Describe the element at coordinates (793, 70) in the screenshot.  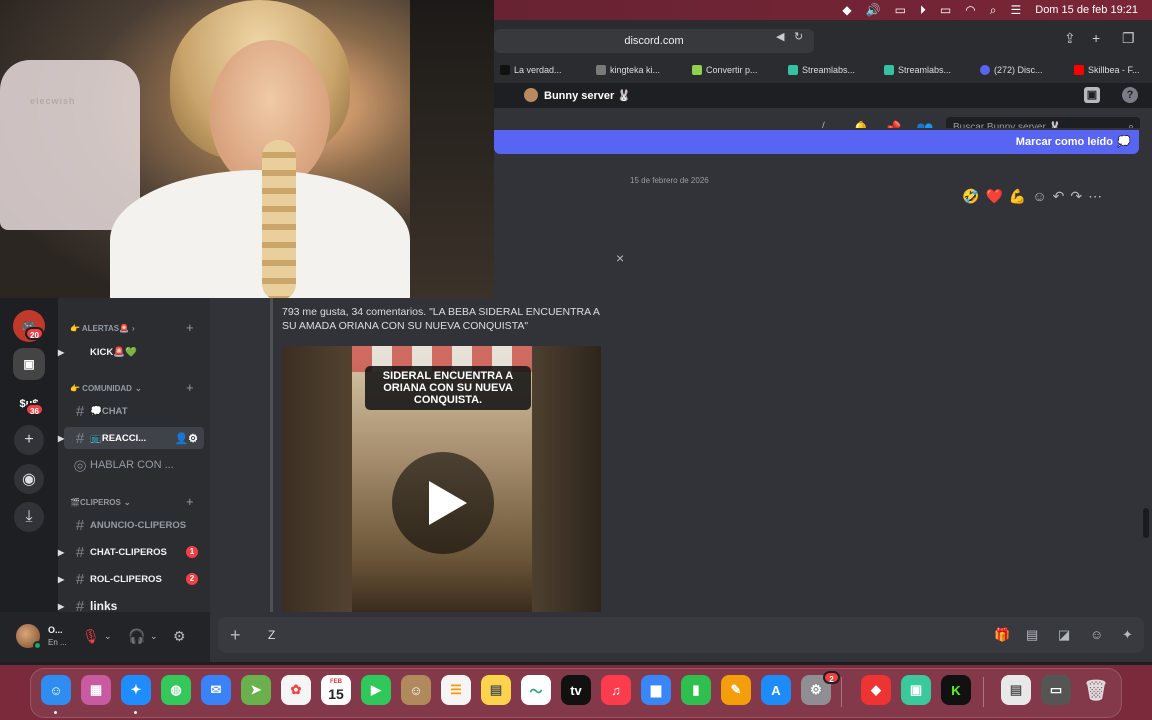
I see `streamlabs-icon` at that location.